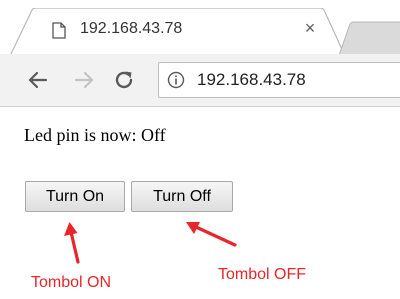 The height and width of the screenshot is (299, 400). Describe the element at coordinates (84, 80) in the screenshot. I see `forward-arrow-icon` at that location.